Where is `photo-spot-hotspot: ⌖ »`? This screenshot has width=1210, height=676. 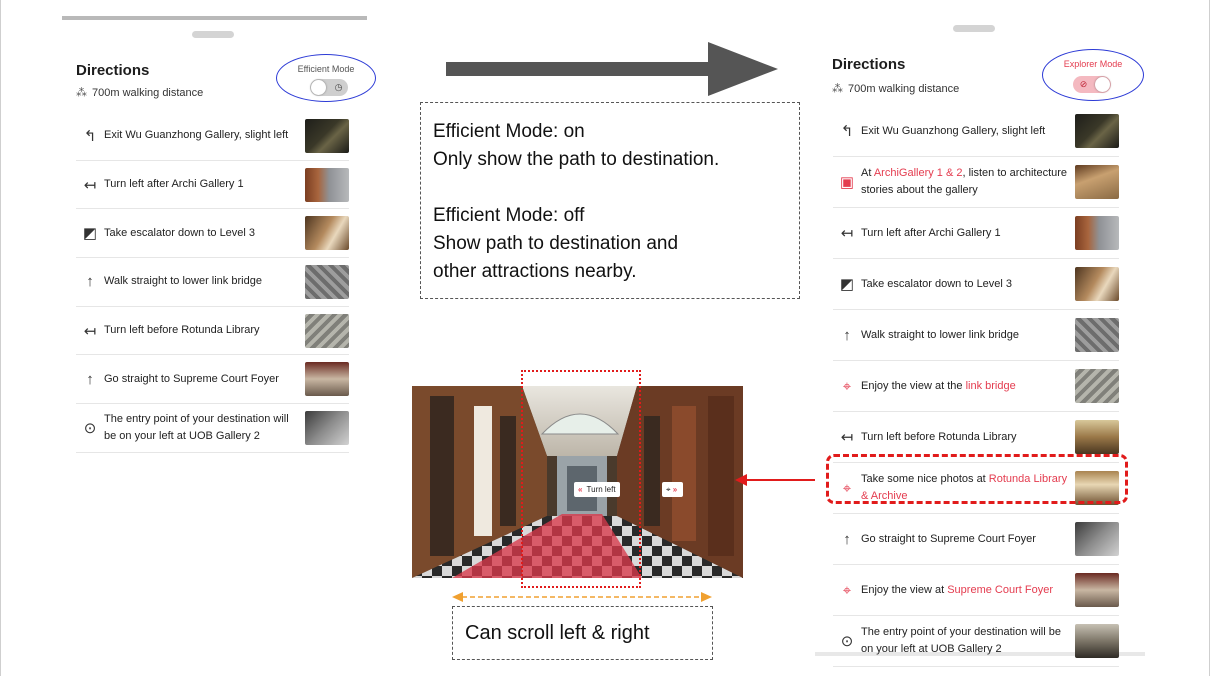
photo-spot-hotspot: ⌖ » is located at coordinates (673, 489).